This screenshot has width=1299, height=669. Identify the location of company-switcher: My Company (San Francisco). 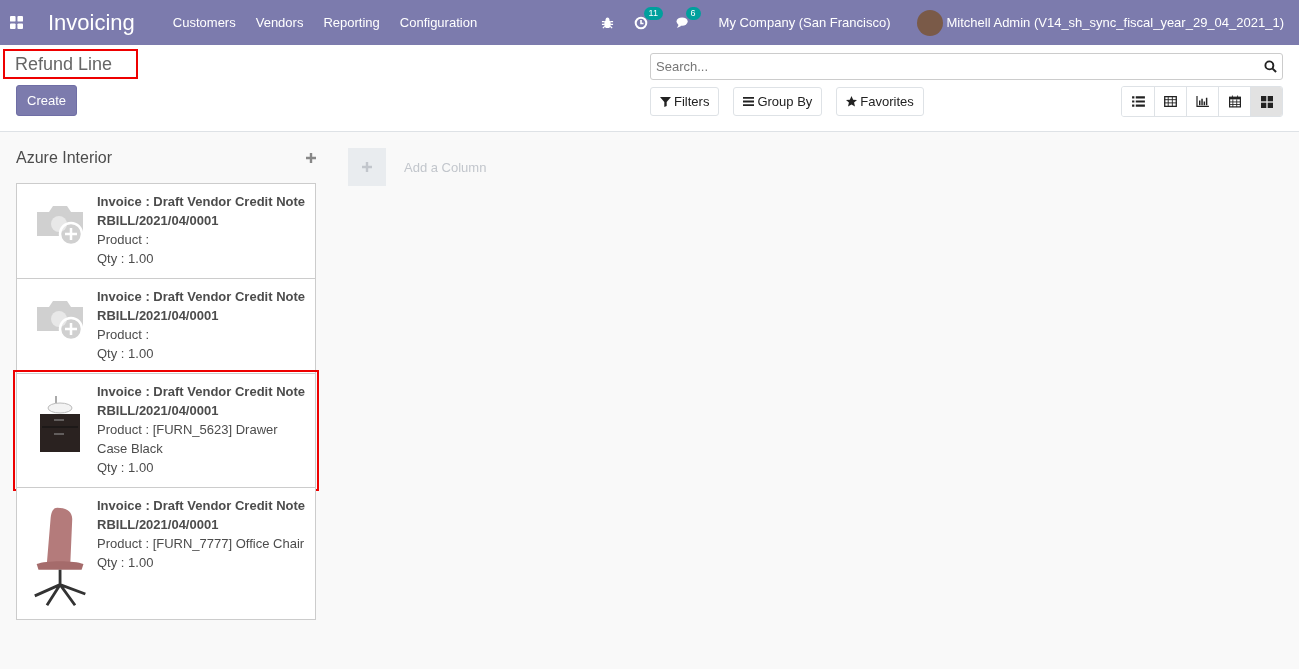
(804, 22).